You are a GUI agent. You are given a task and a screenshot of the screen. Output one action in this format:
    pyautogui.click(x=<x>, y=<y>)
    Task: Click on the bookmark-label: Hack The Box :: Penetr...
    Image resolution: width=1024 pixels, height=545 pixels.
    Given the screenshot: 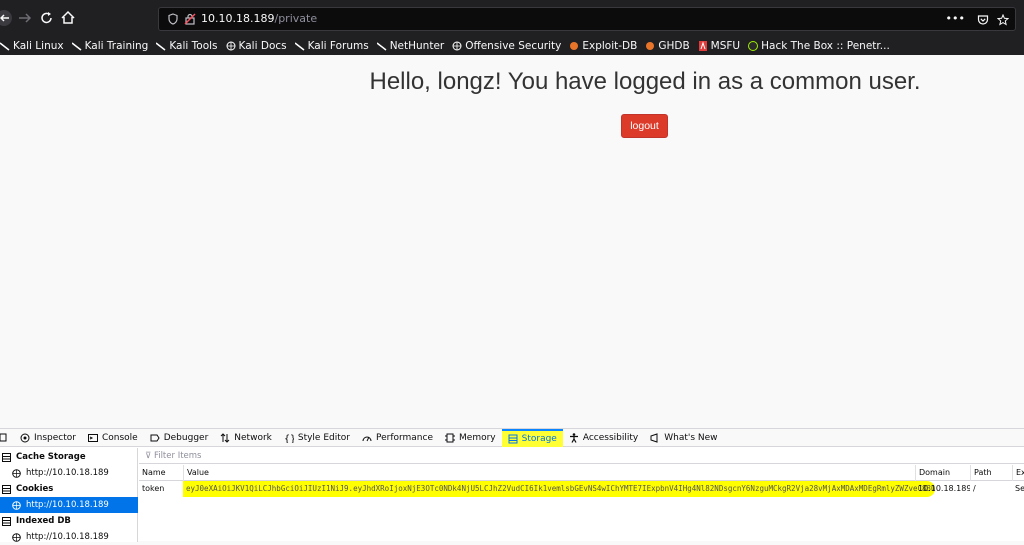 What is the action you would take?
    pyautogui.click(x=825, y=46)
    